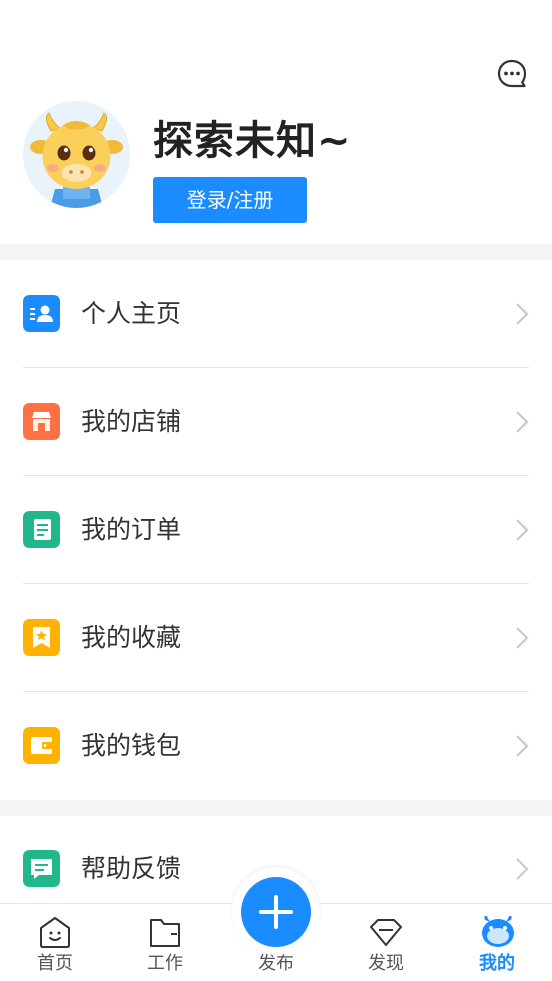  What do you see at coordinates (165, 933) in the screenshot?
I see `folder-icon` at bounding box center [165, 933].